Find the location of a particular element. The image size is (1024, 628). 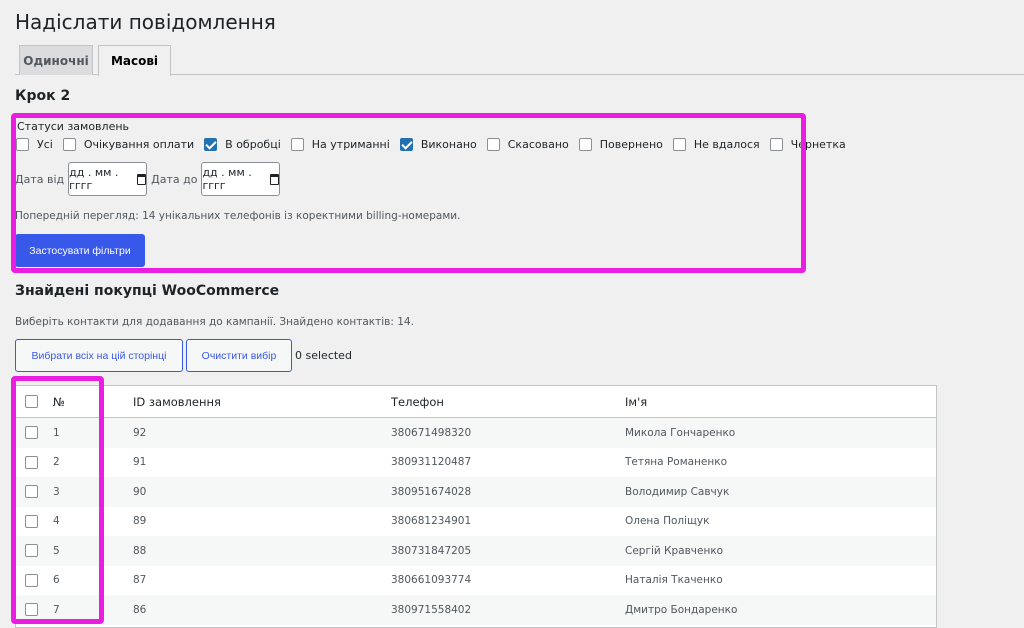

row-order-id: 87 is located at coordinates (140, 580).